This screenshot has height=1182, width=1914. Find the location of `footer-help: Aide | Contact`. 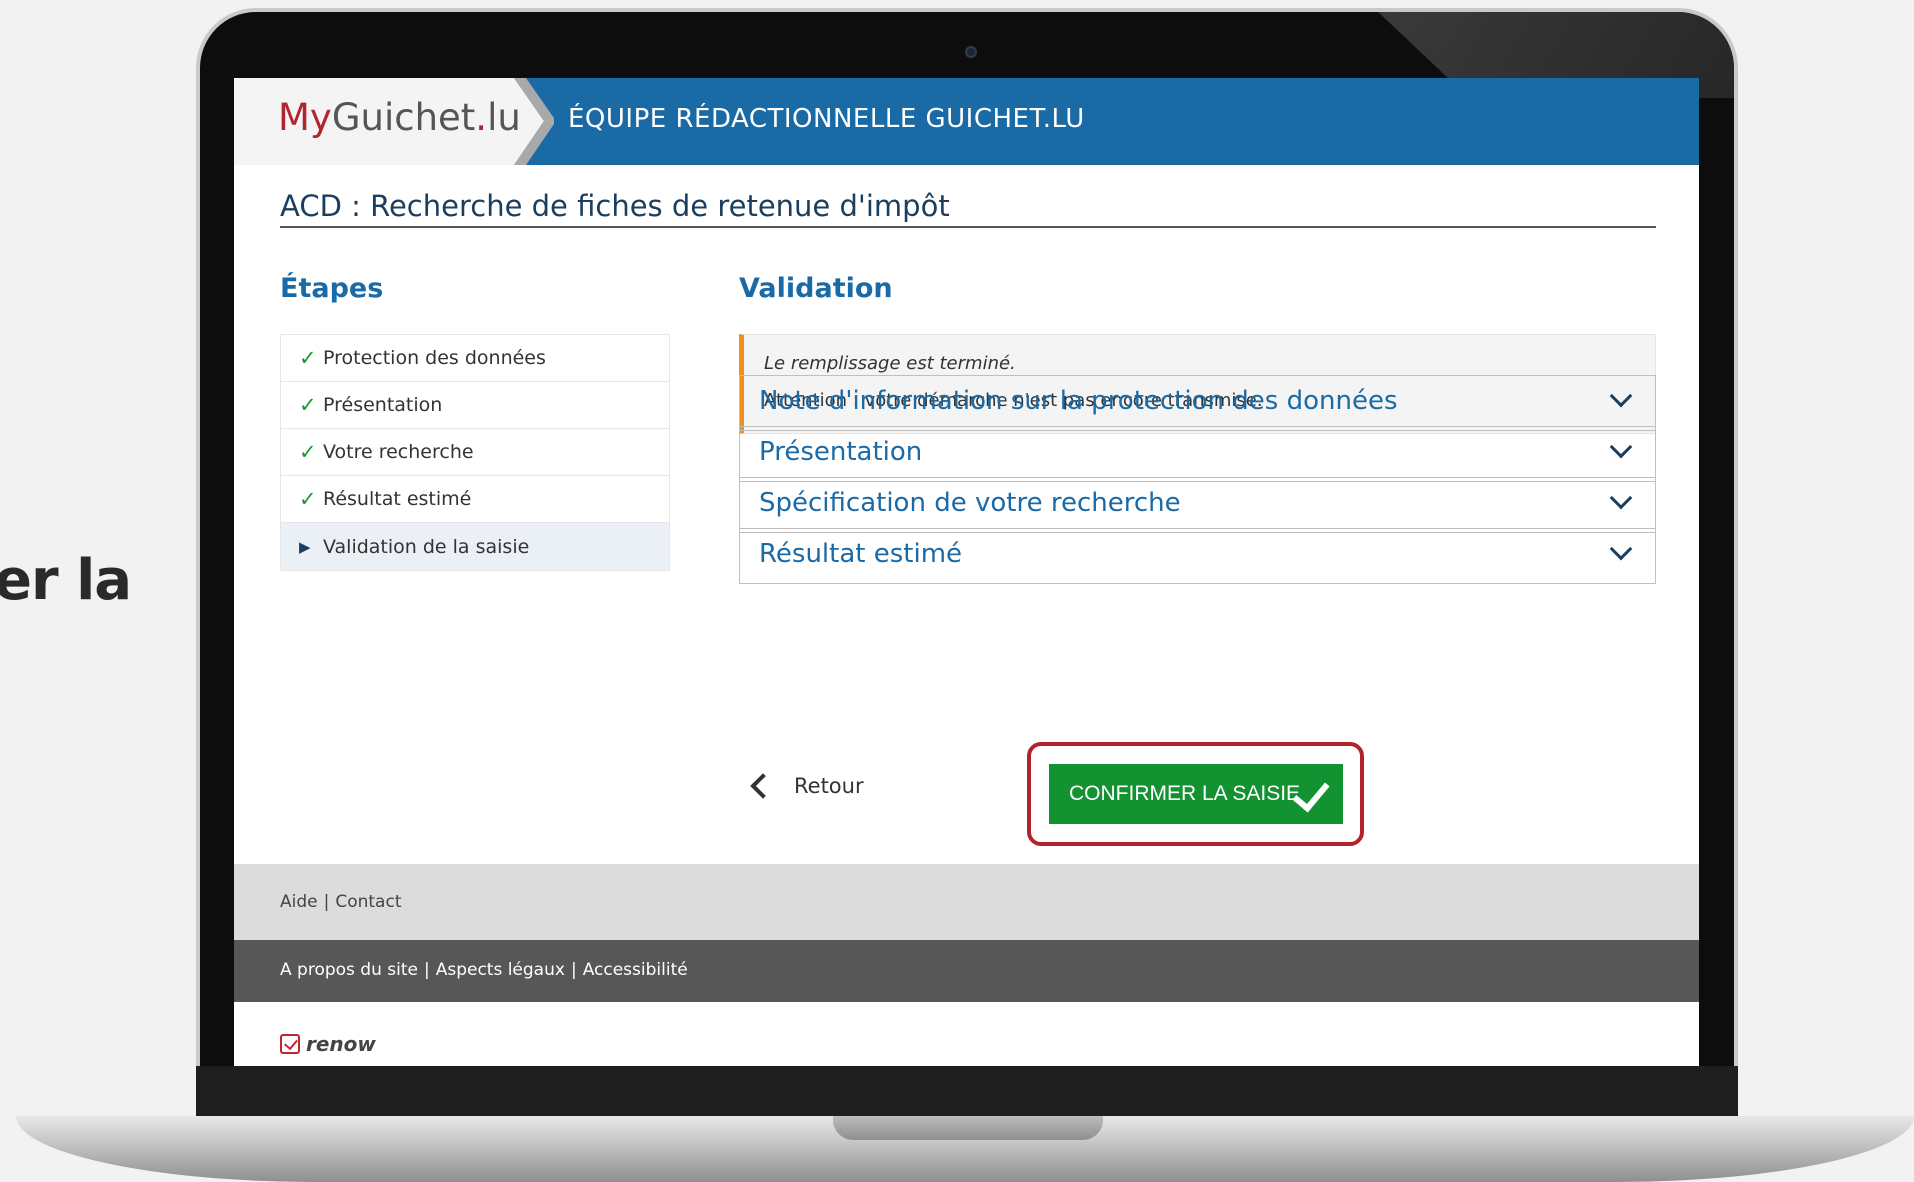

footer-help: Aide | Contact is located at coordinates (966, 902).